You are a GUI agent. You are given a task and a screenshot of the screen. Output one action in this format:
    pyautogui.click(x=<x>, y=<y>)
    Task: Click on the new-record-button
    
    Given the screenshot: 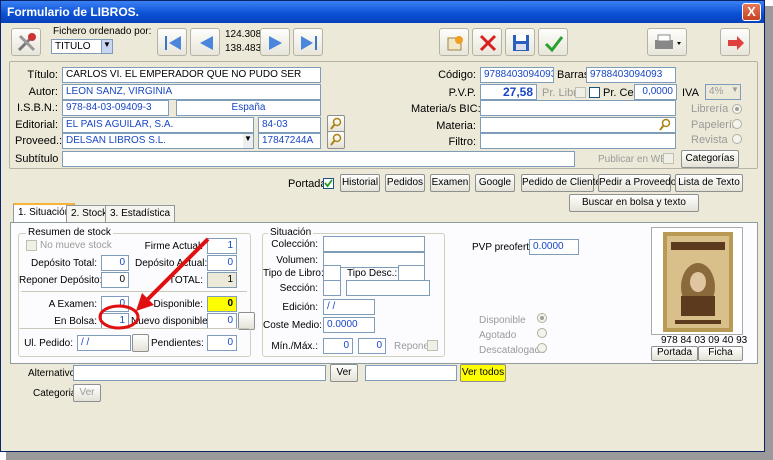 What is the action you would take?
    pyautogui.click(x=454, y=42)
    